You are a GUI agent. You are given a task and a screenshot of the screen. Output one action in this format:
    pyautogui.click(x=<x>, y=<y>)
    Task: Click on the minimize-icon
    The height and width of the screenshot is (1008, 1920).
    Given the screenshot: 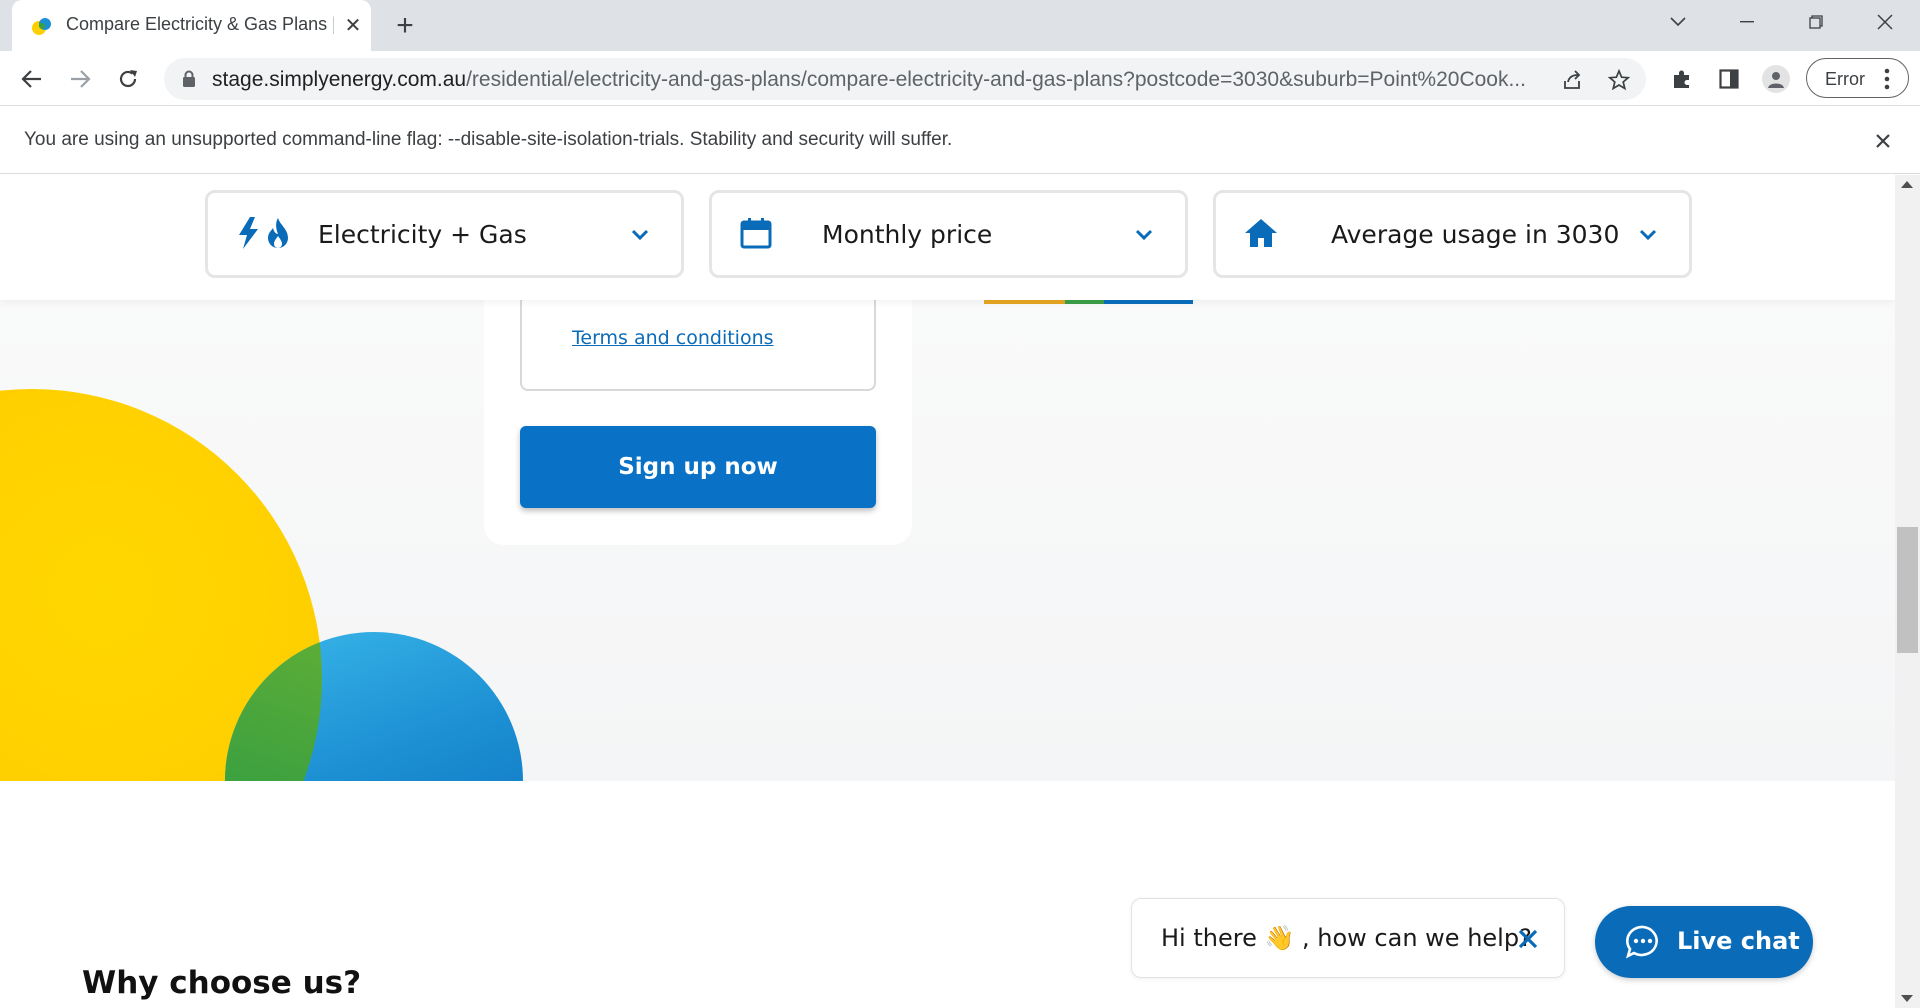 What is the action you would take?
    pyautogui.click(x=1747, y=22)
    